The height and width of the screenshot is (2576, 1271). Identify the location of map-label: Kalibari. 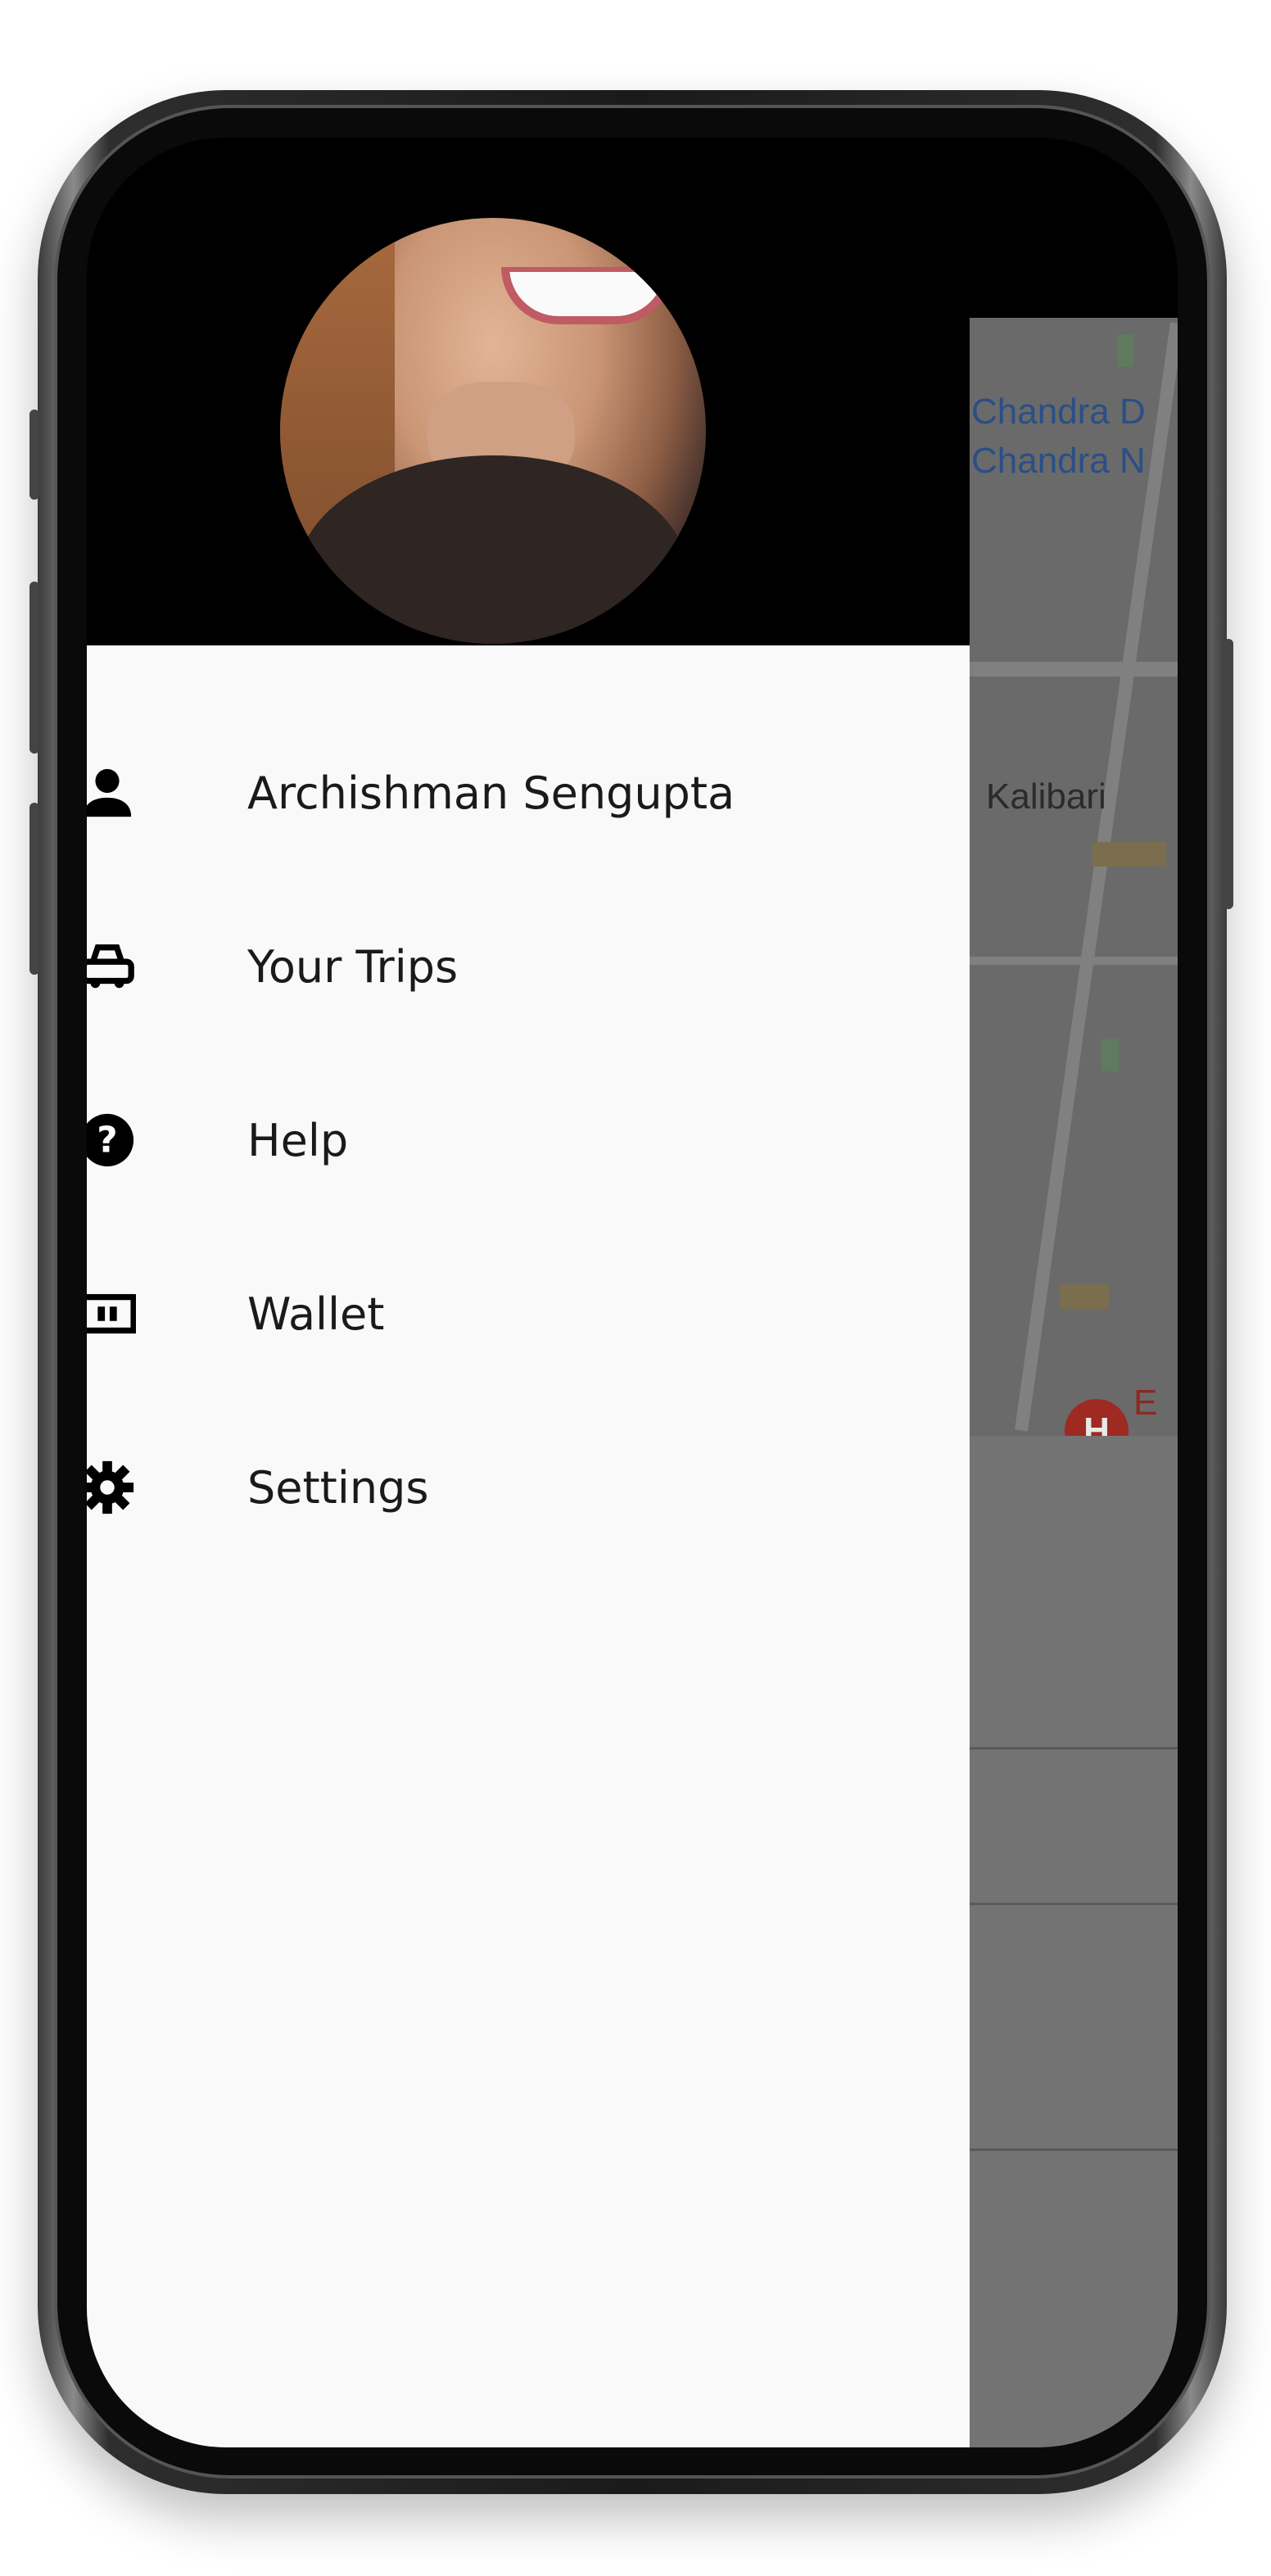
(1046, 796).